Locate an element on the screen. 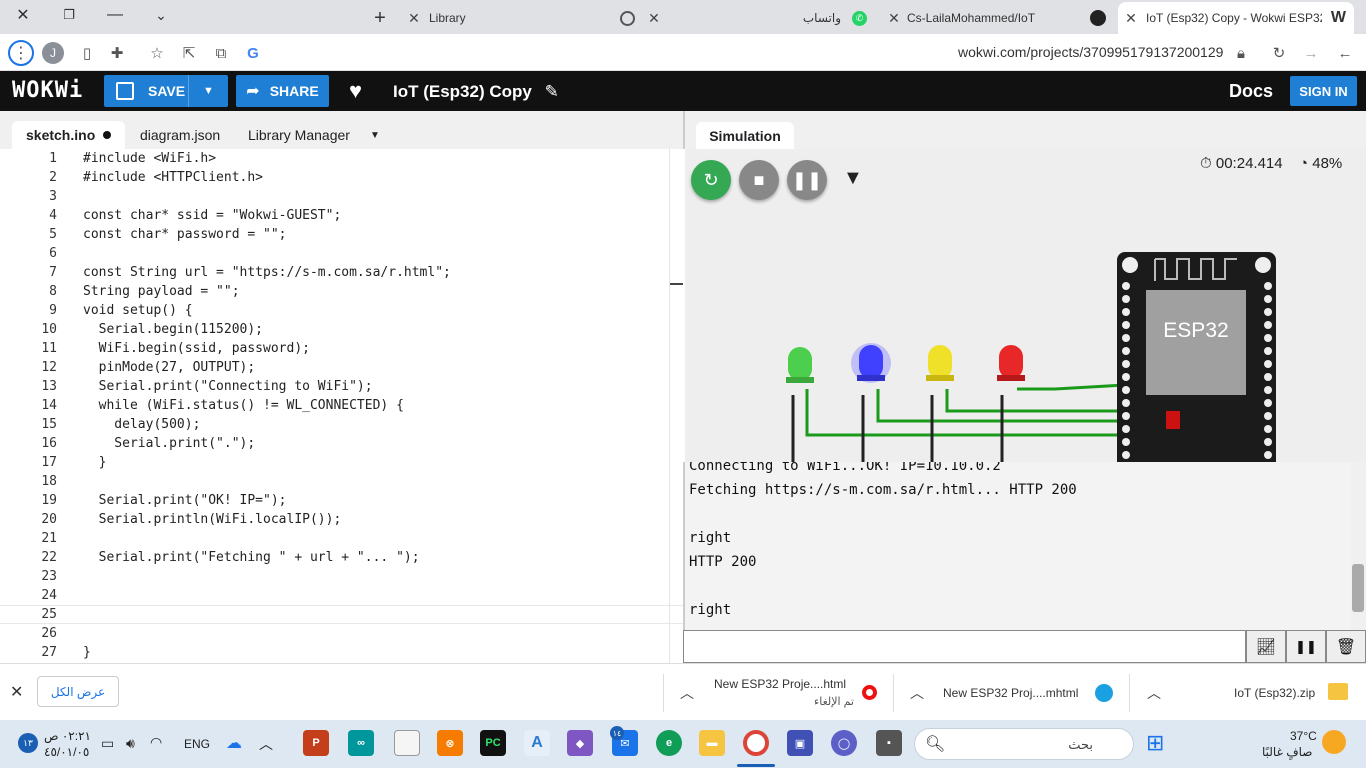 The image size is (1366, 768). clear-trash-icon: 🗑︎ is located at coordinates (1346, 646).